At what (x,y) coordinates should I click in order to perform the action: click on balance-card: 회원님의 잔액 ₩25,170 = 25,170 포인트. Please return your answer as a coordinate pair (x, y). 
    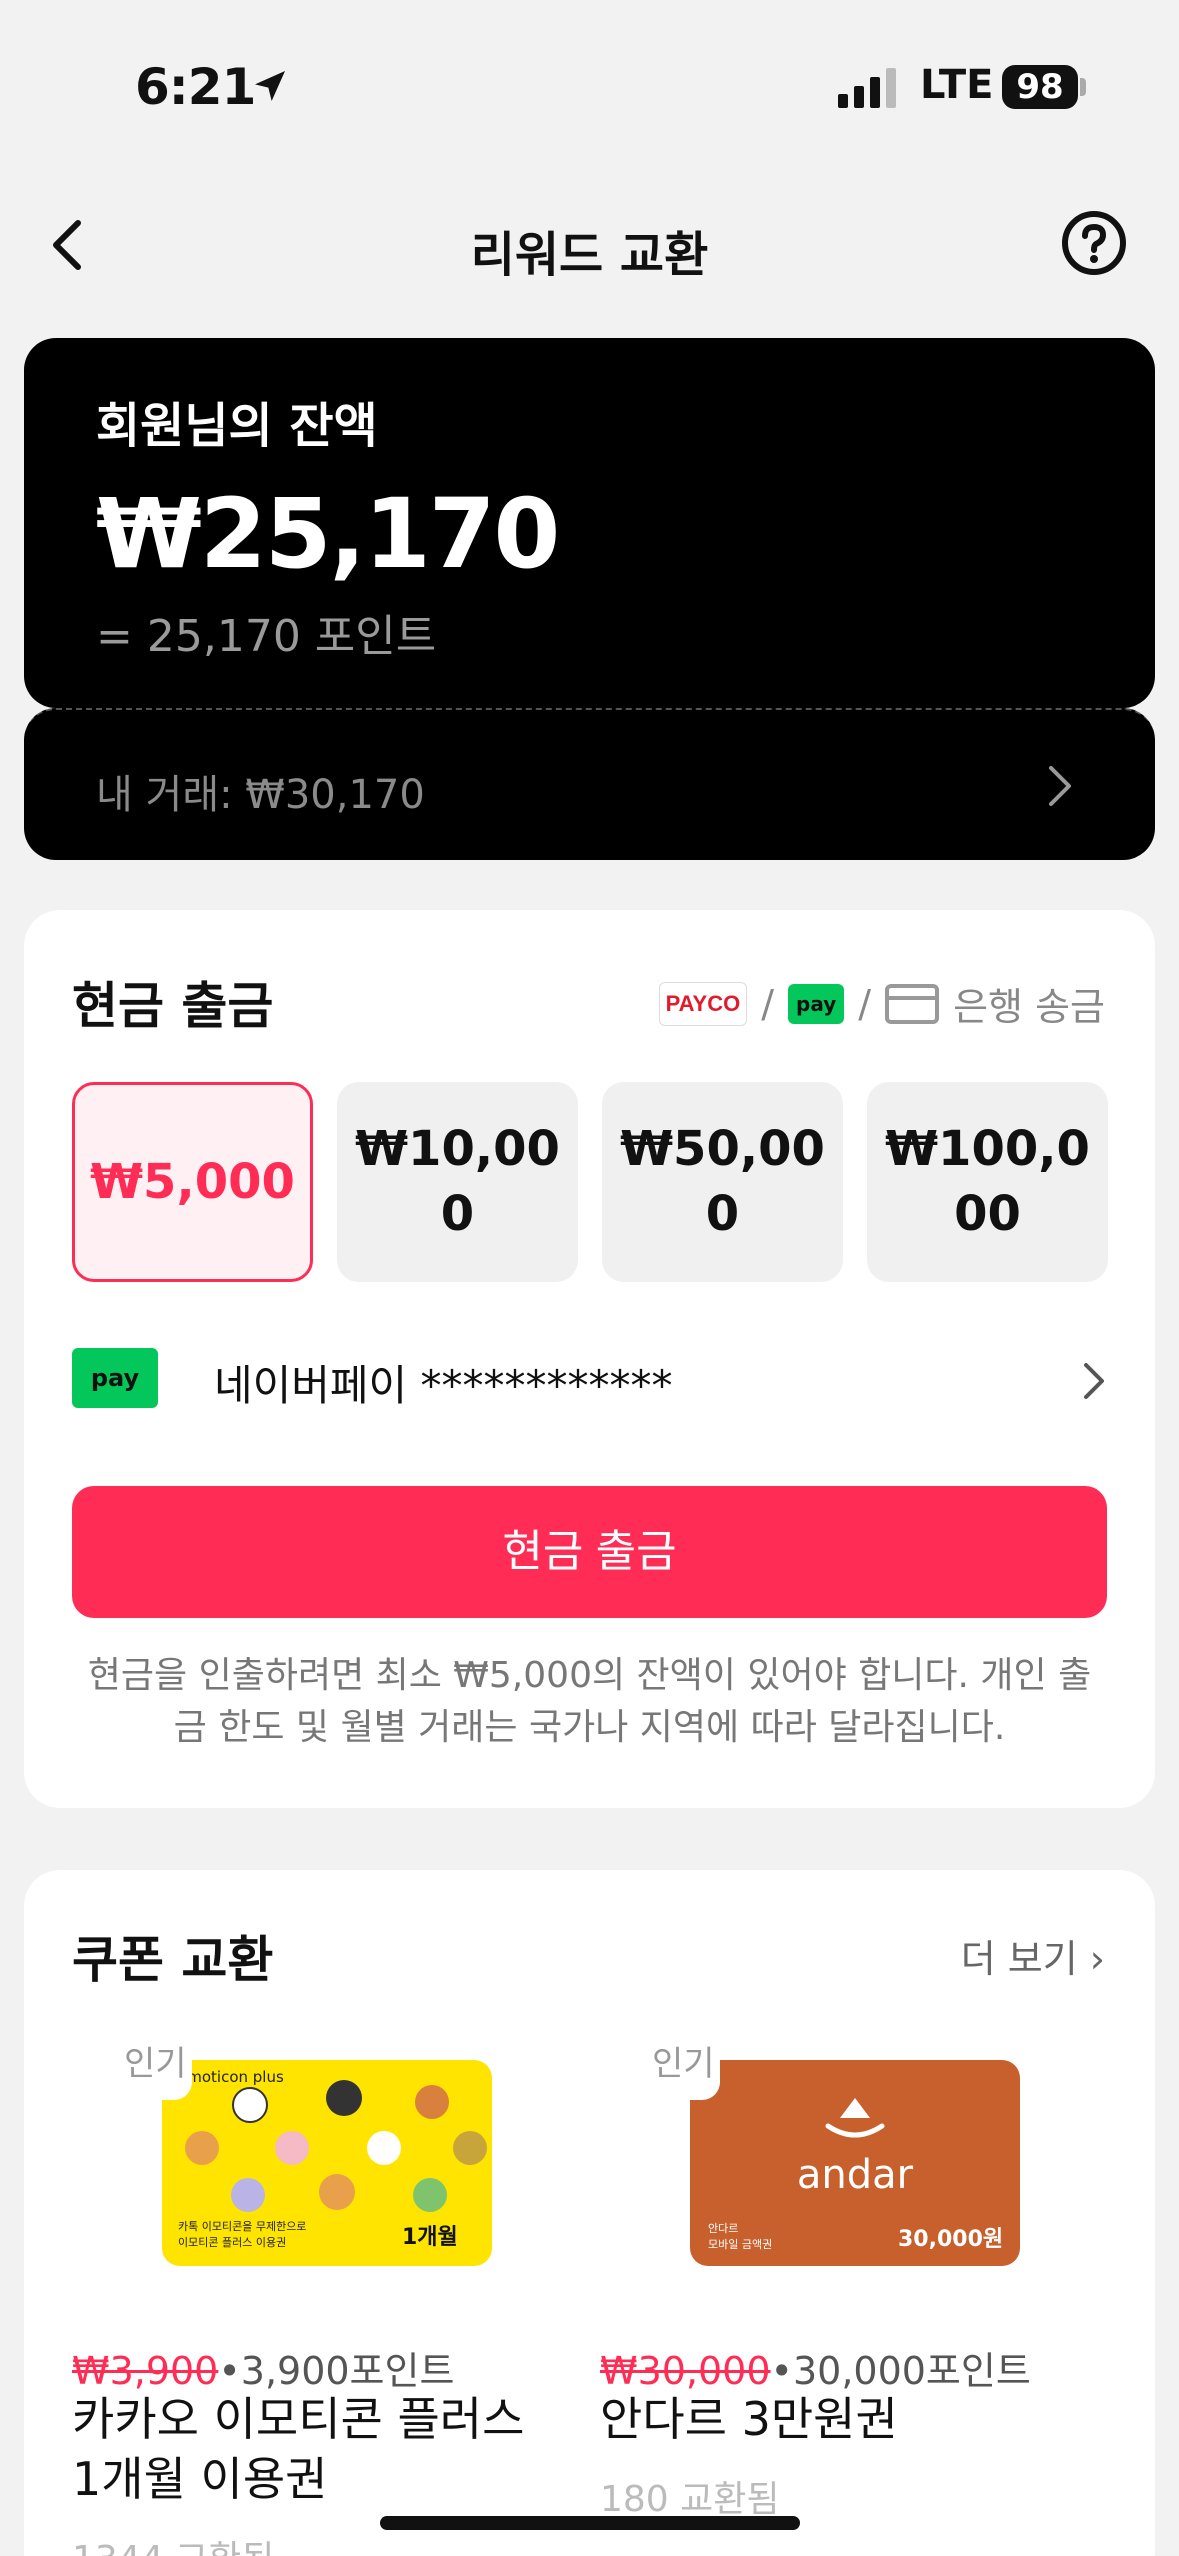
    Looking at the image, I should click on (589, 523).